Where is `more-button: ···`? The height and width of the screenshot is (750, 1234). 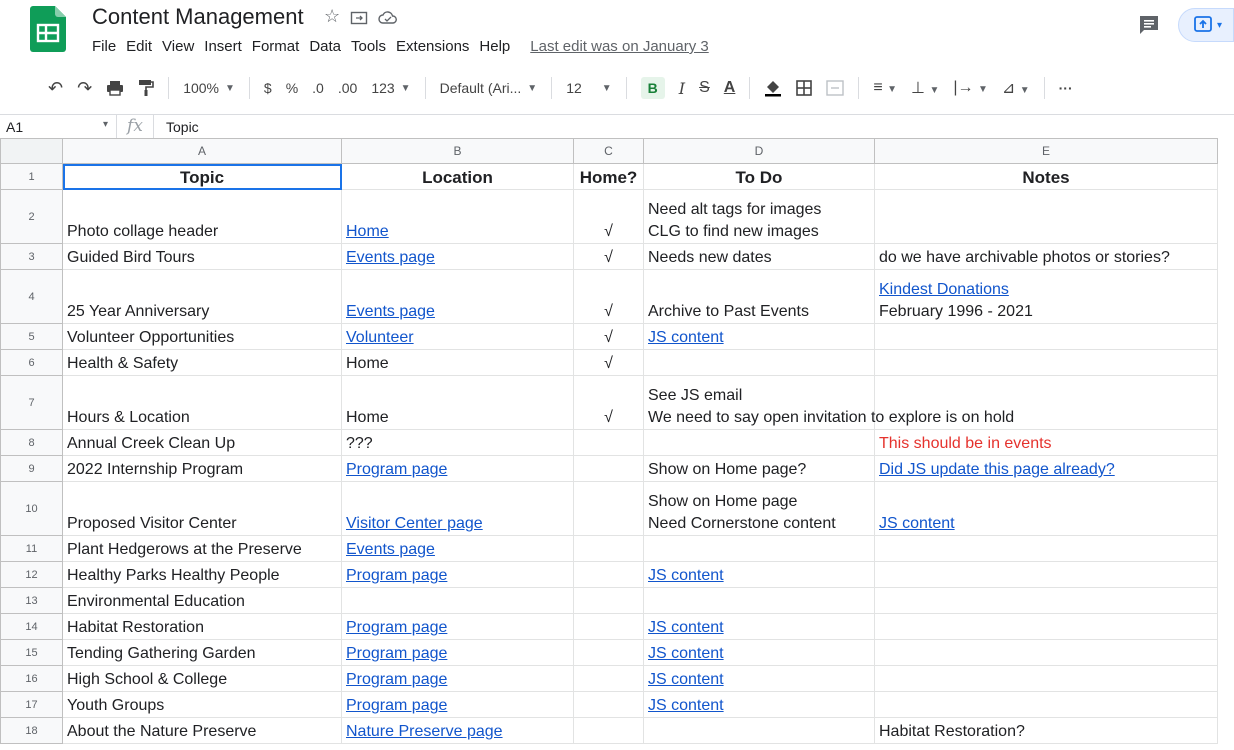
more-button: ··· is located at coordinates (1066, 88).